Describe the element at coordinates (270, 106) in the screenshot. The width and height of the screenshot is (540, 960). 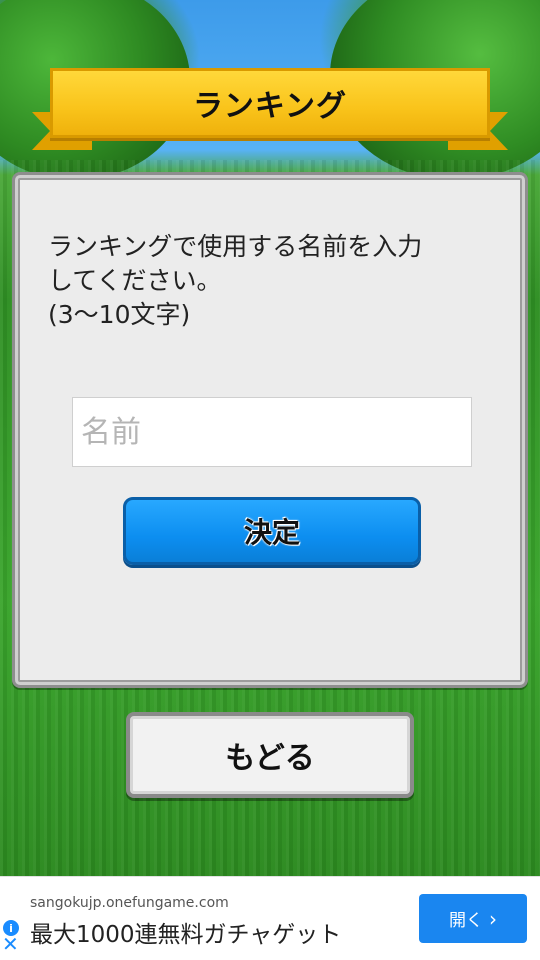
I see `screen-title: ランキング` at that location.